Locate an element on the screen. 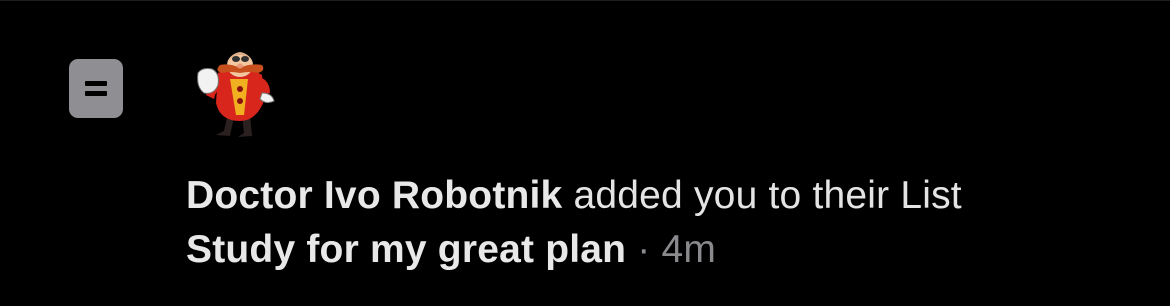  list-name: Study for my great plan is located at coordinates (406, 249).